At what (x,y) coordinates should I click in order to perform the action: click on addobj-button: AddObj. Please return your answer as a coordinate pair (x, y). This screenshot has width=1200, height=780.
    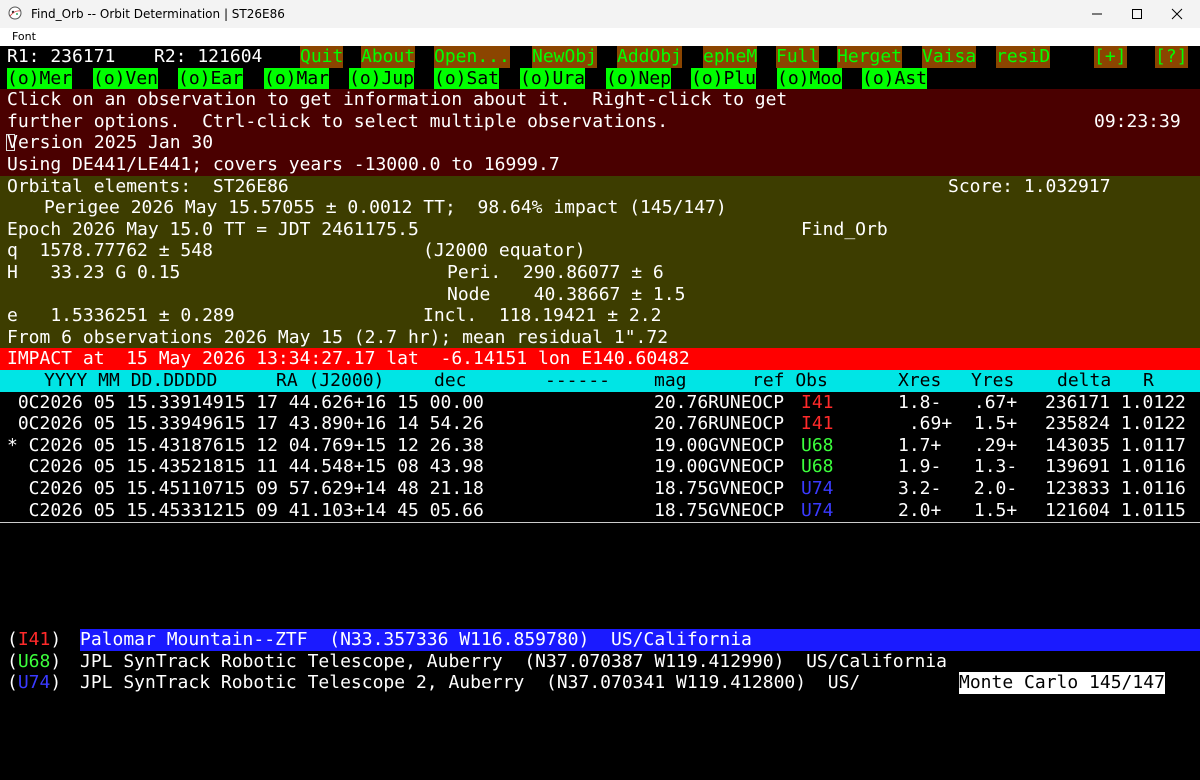
    Looking at the image, I should click on (650, 57).